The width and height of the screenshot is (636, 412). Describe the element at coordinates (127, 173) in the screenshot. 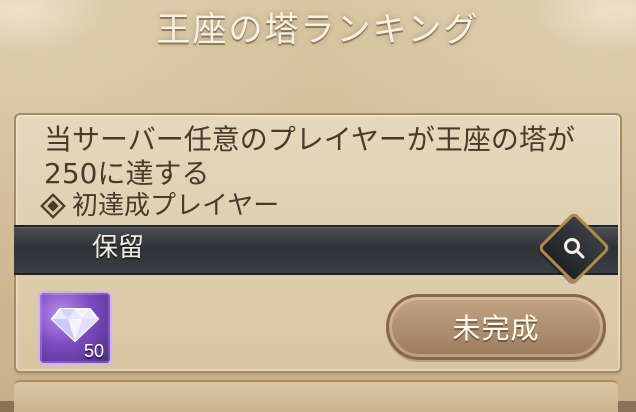

I see `mission-description-line-2: 250に達する` at that location.